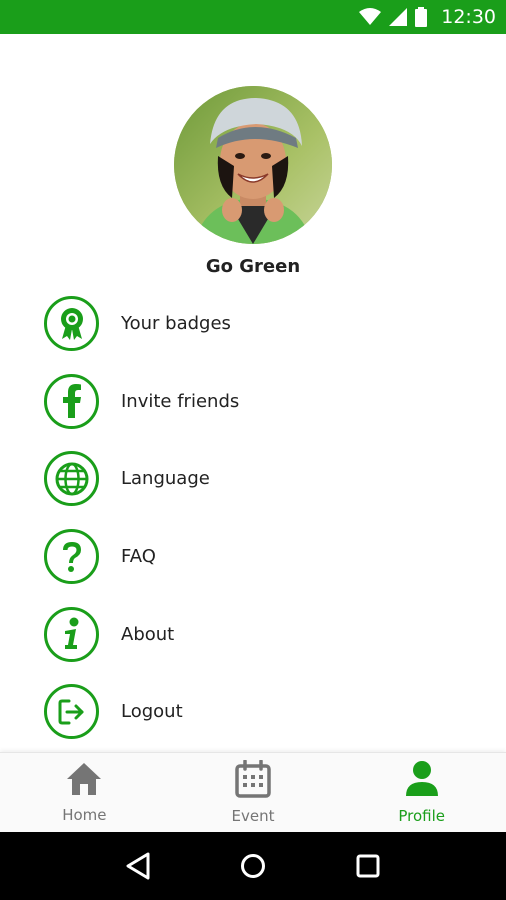  What do you see at coordinates (421, 816) in the screenshot?
I see `nav-label: Profile` at bounding box center [421, 816].